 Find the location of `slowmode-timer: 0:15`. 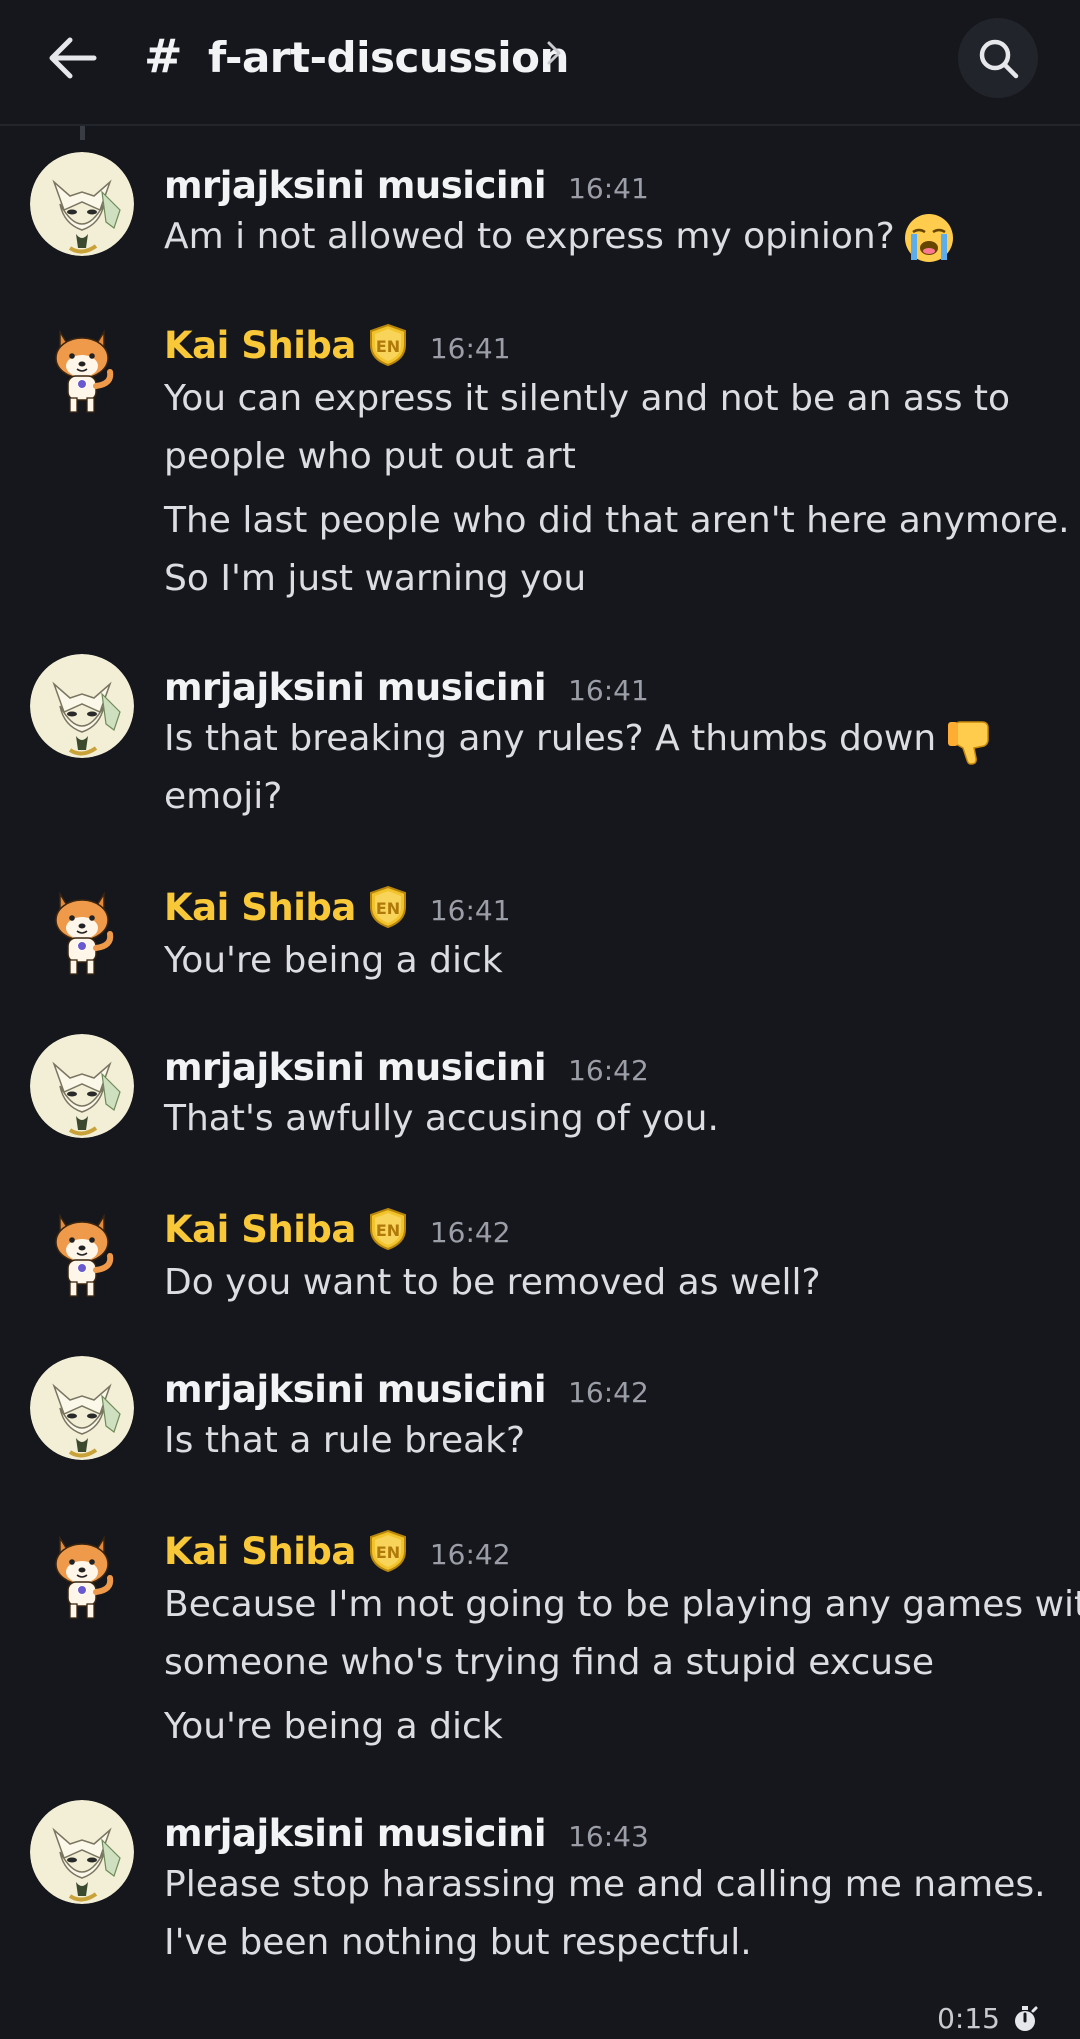

slowmode-timer: 0:15 is located at coordinates (988, 2018).